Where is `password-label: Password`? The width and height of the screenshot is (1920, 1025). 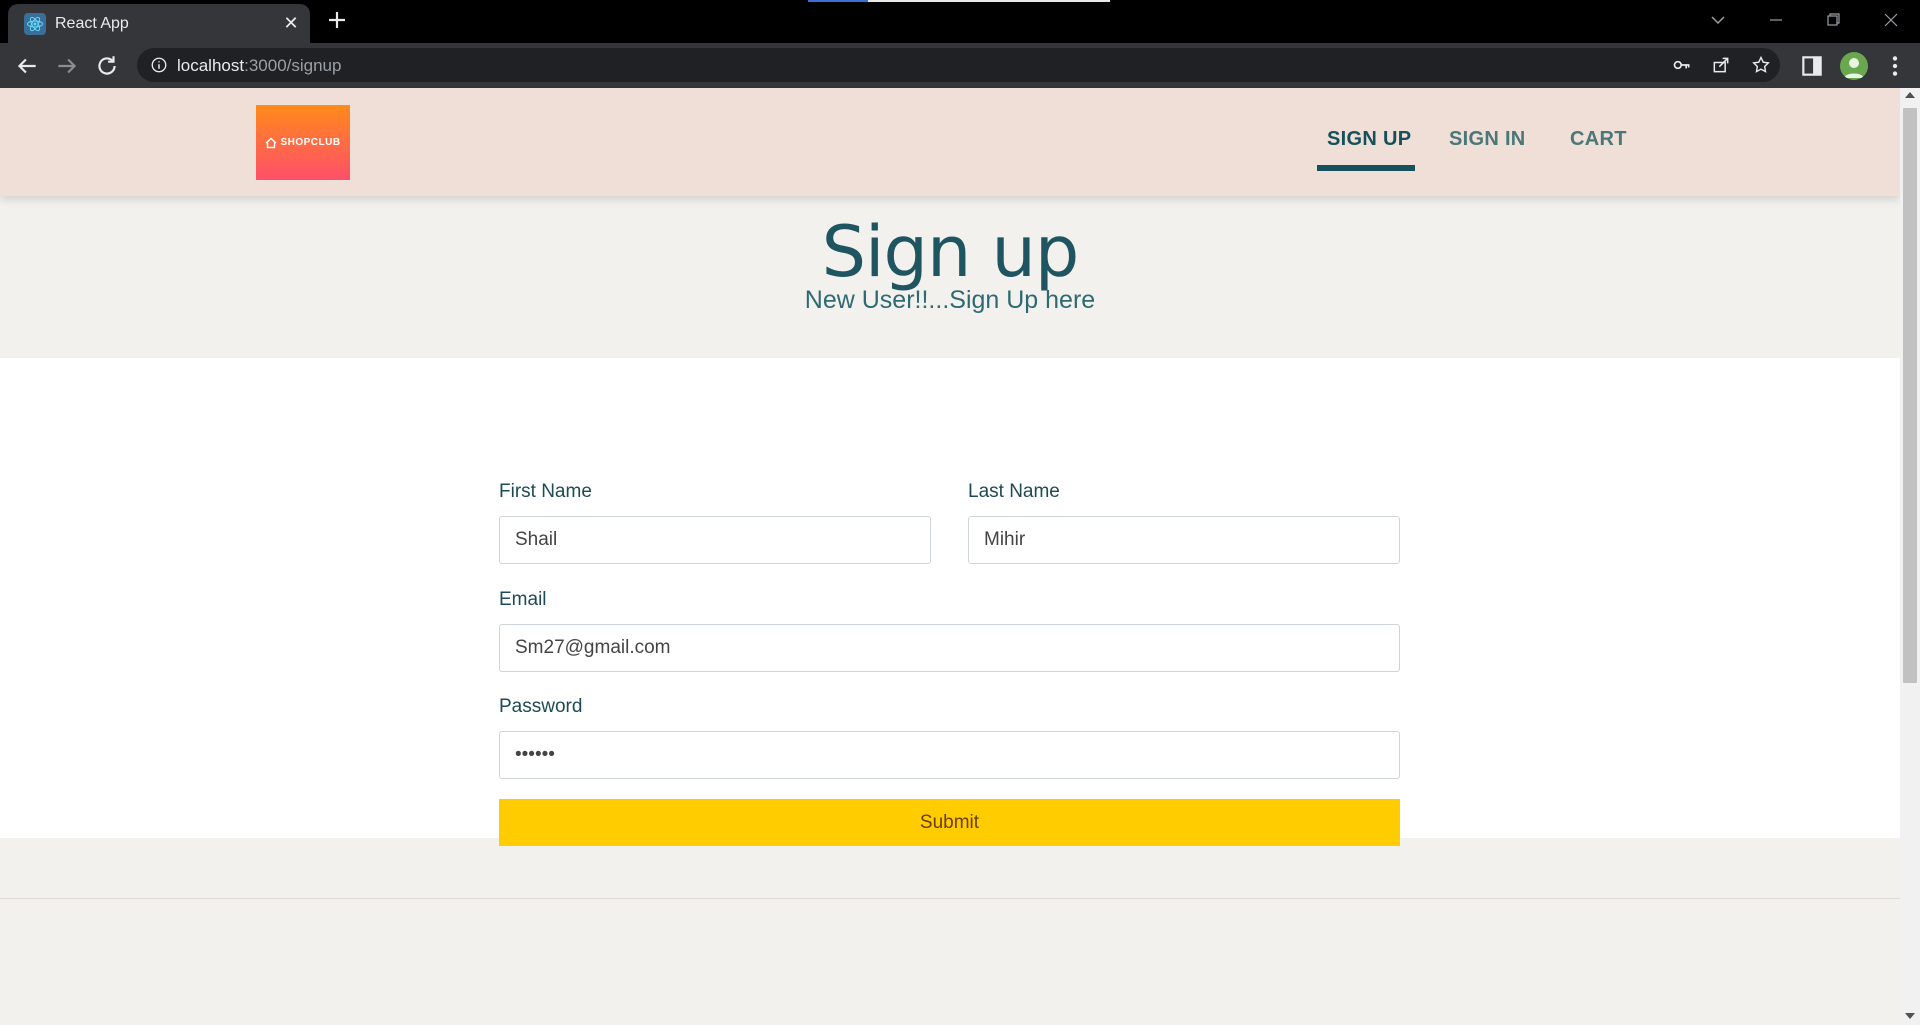
password-label: Password is located at coordinates (541, 706).